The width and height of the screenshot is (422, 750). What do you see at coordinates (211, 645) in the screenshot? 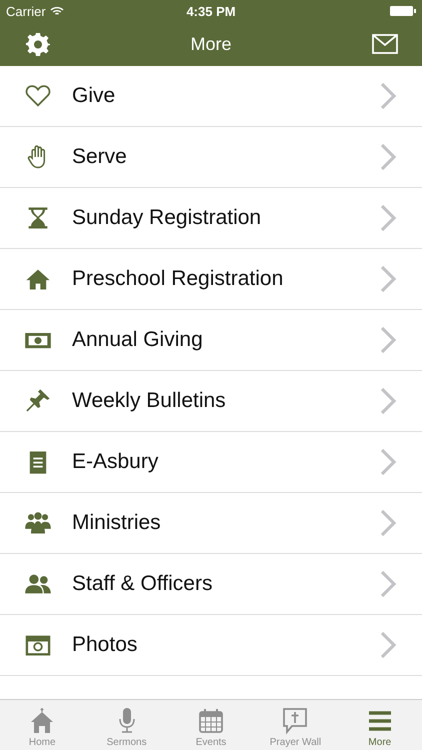
I see `menu-item: Photos` at bounding box center [211, 645].